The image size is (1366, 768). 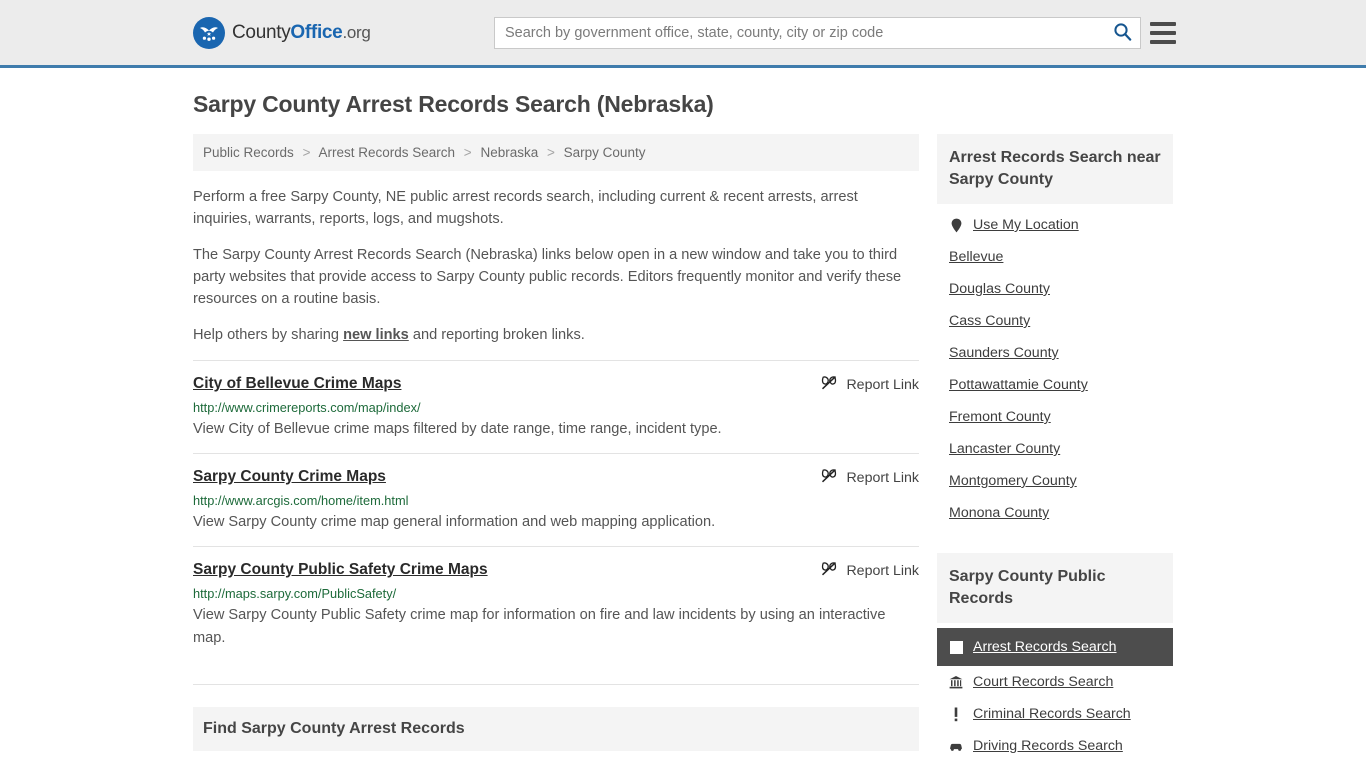 What do you see at coordinates (556, 729) in the screenshot?
I see `find-records-heading: Find Sarpy County Arrest Records` at bounding box center [556, 729].